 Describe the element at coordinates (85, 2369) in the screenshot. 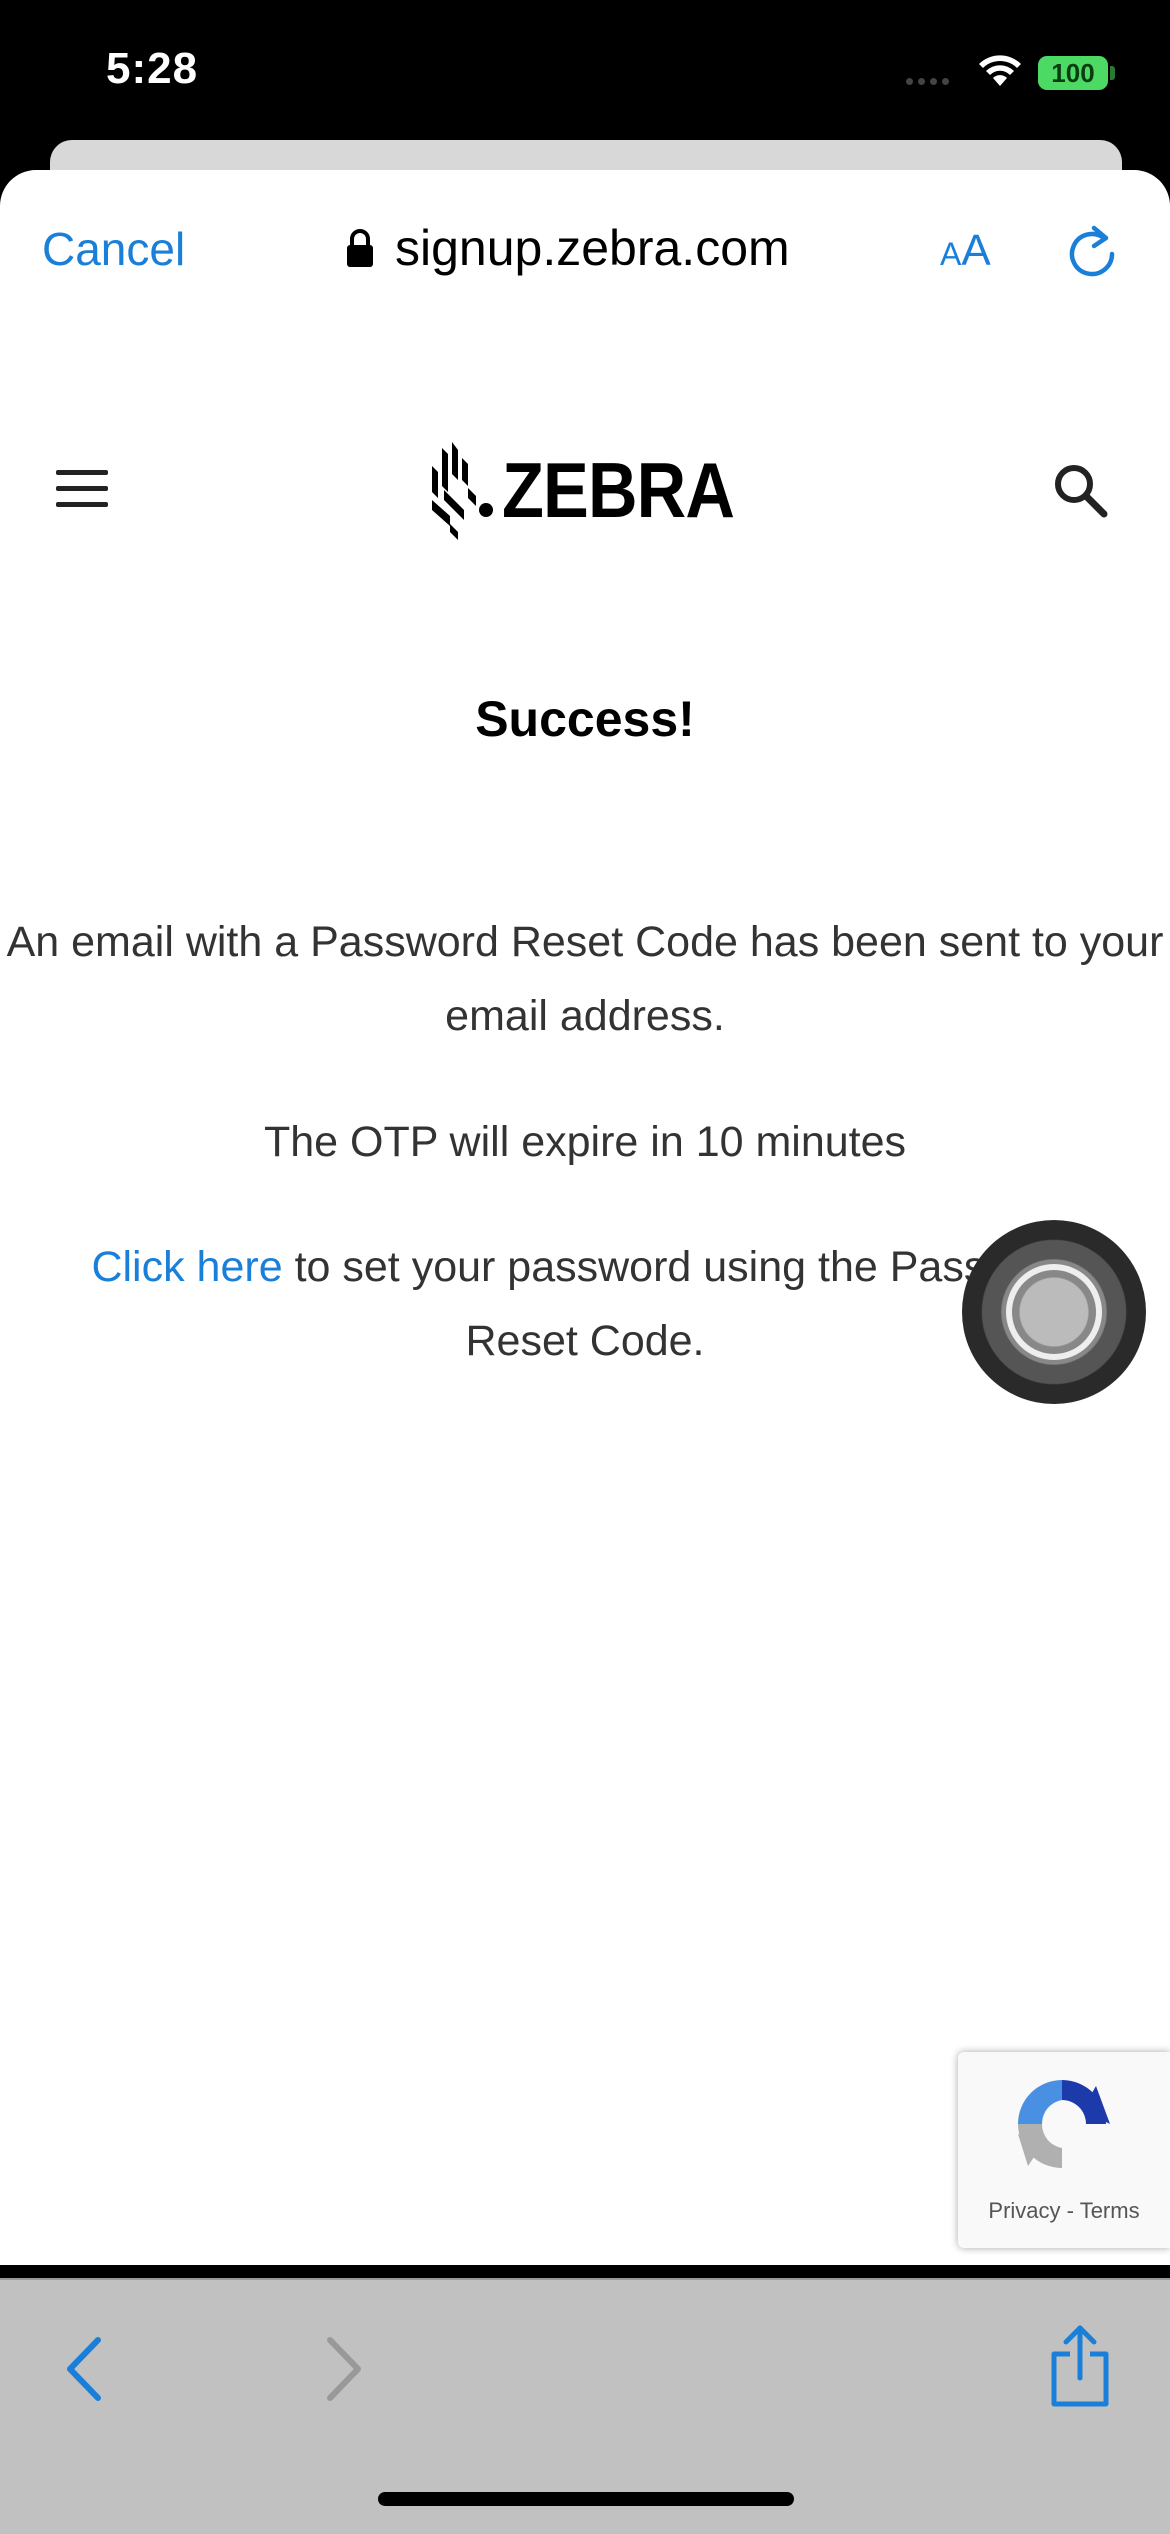

I see `back-arrow-icon` at that location.